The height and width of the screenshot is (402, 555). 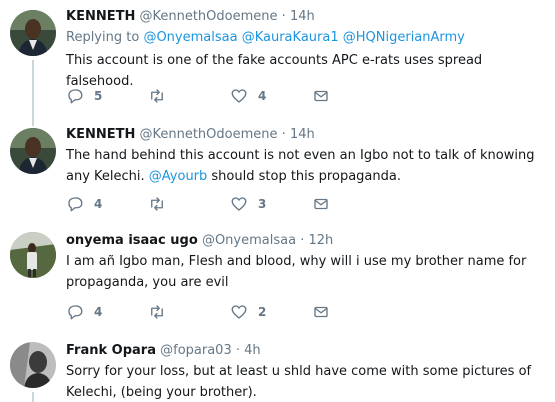 What do you see at coordinates (320, 240) in the screenshot?
I see `timestamp: 12h` at bounding box center [320, 240].